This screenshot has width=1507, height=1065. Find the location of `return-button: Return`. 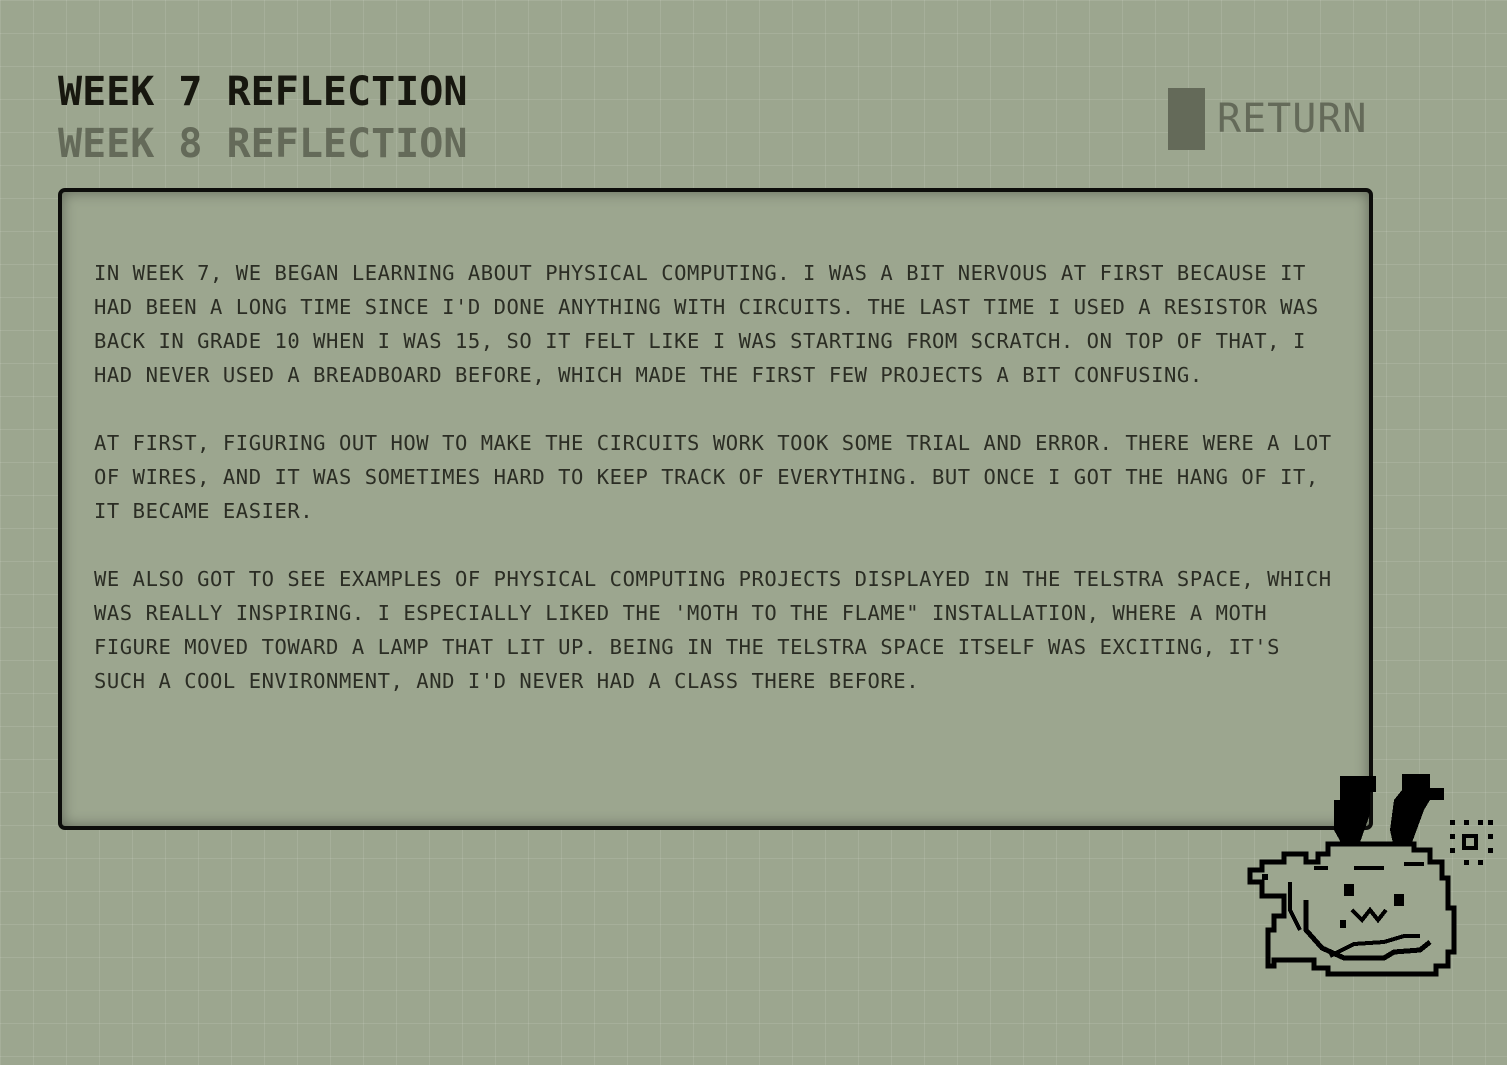

return-button: Return is located at coordinates (1268, 119).